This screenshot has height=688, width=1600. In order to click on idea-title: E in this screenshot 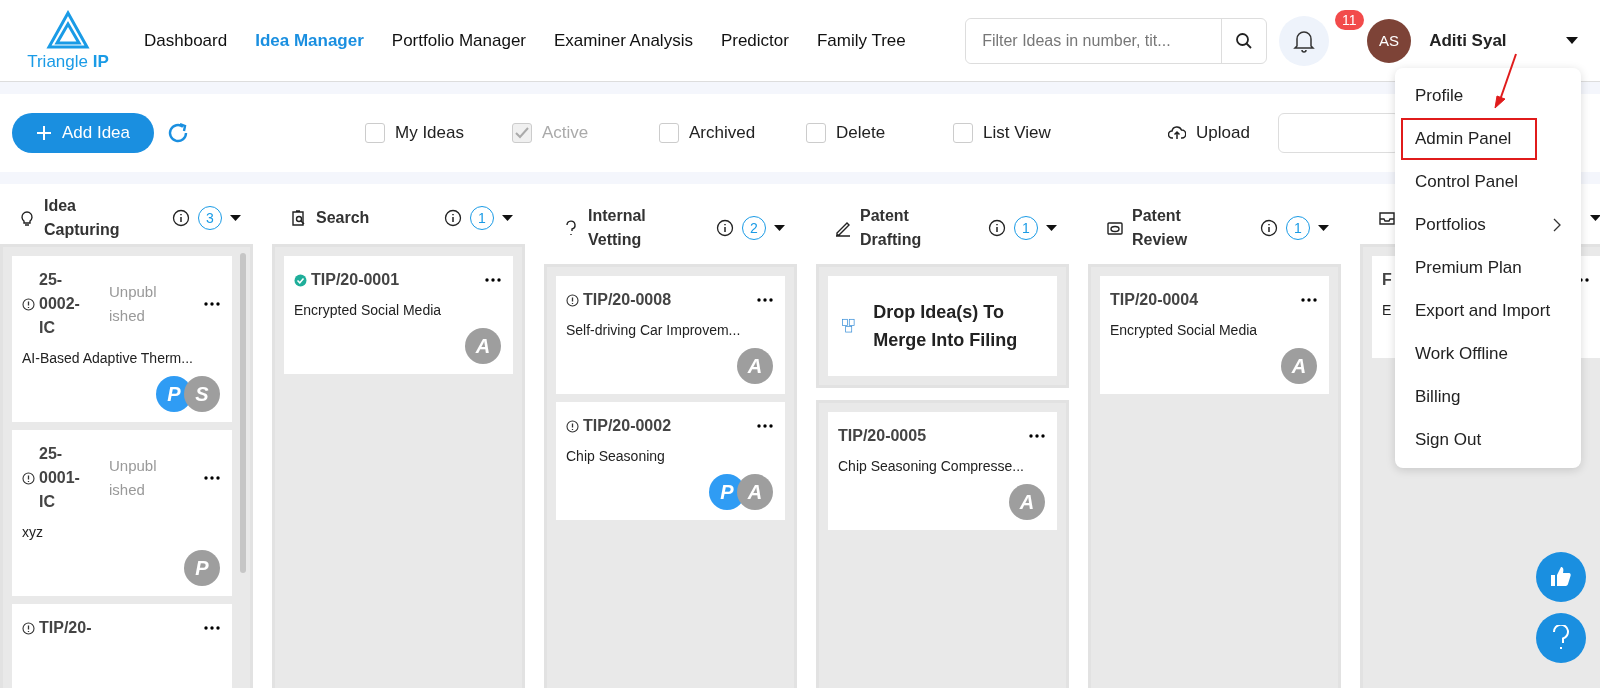, I will do `click(1387, 310)`.